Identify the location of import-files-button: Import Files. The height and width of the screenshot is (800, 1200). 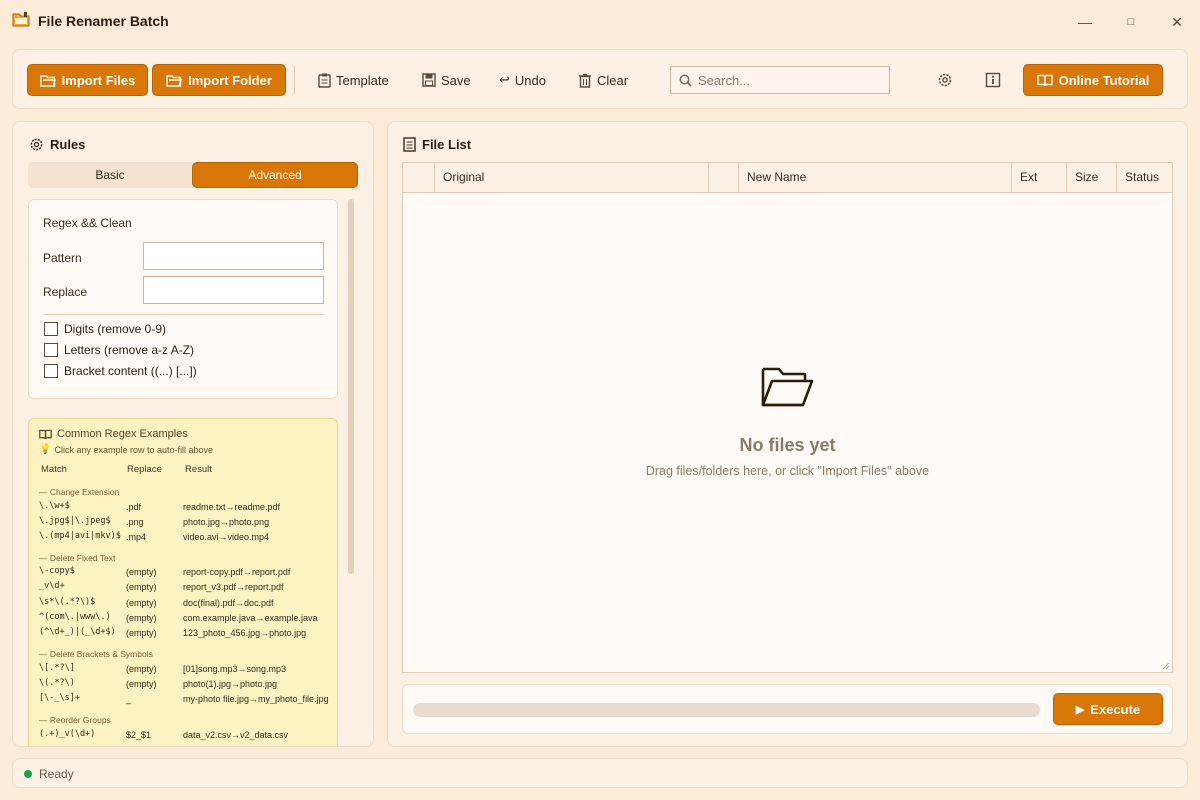
(87, 80).